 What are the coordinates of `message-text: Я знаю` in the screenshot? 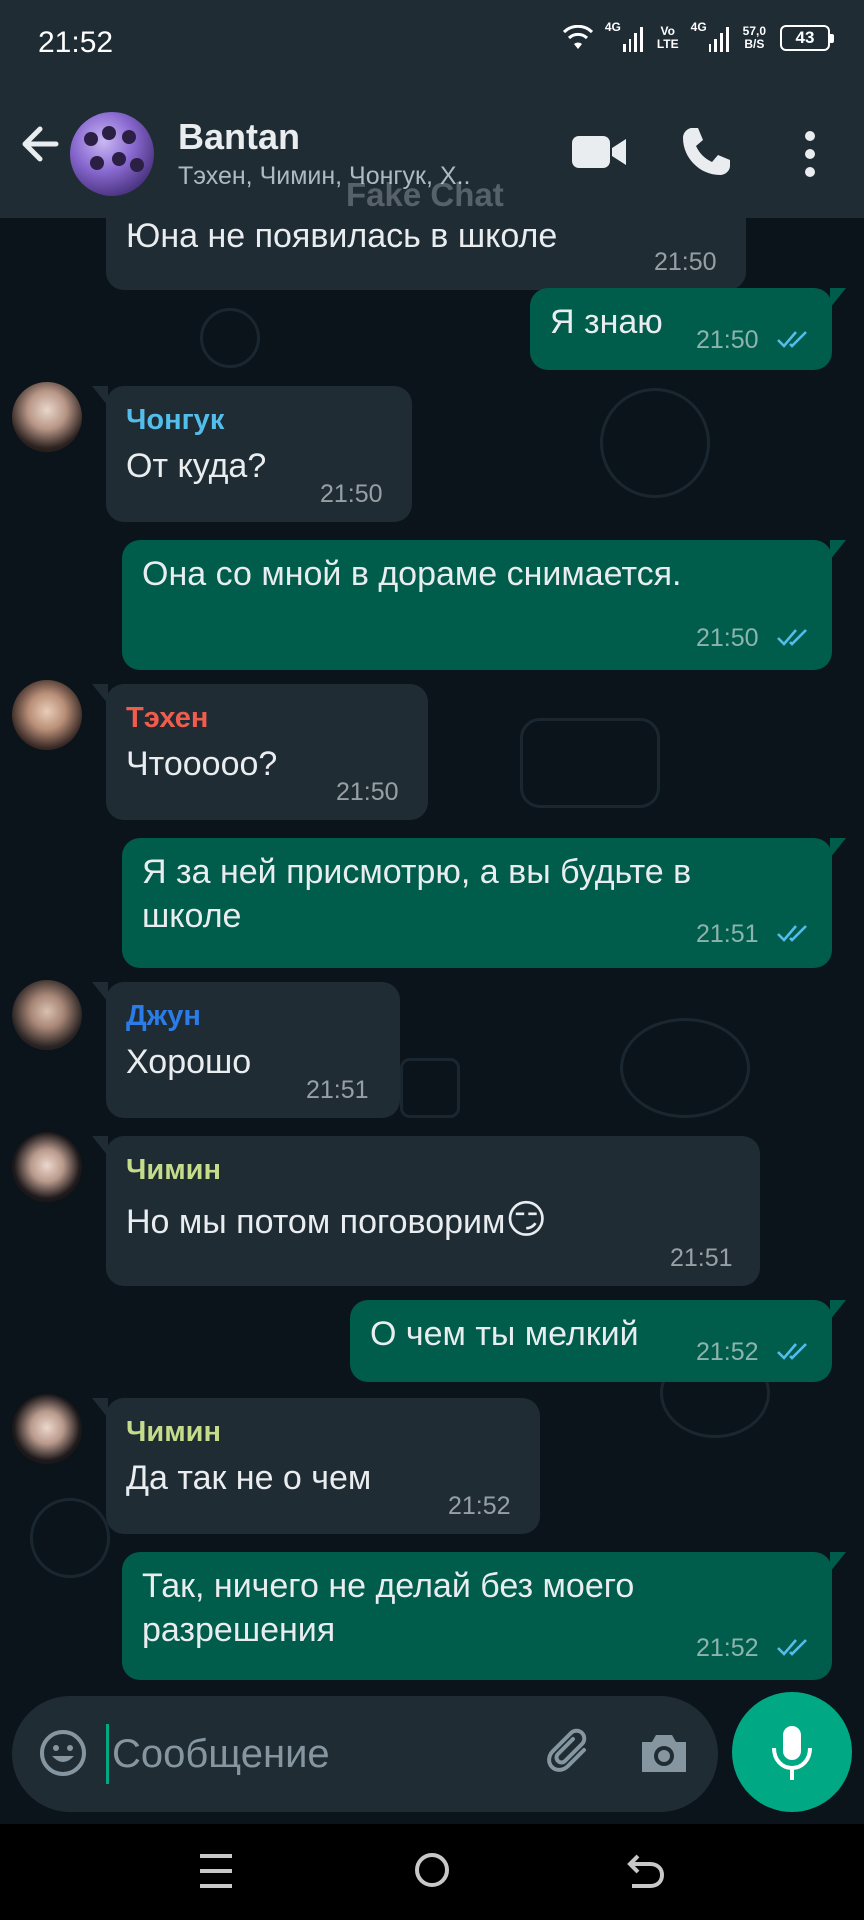 It's located at (606, 322).